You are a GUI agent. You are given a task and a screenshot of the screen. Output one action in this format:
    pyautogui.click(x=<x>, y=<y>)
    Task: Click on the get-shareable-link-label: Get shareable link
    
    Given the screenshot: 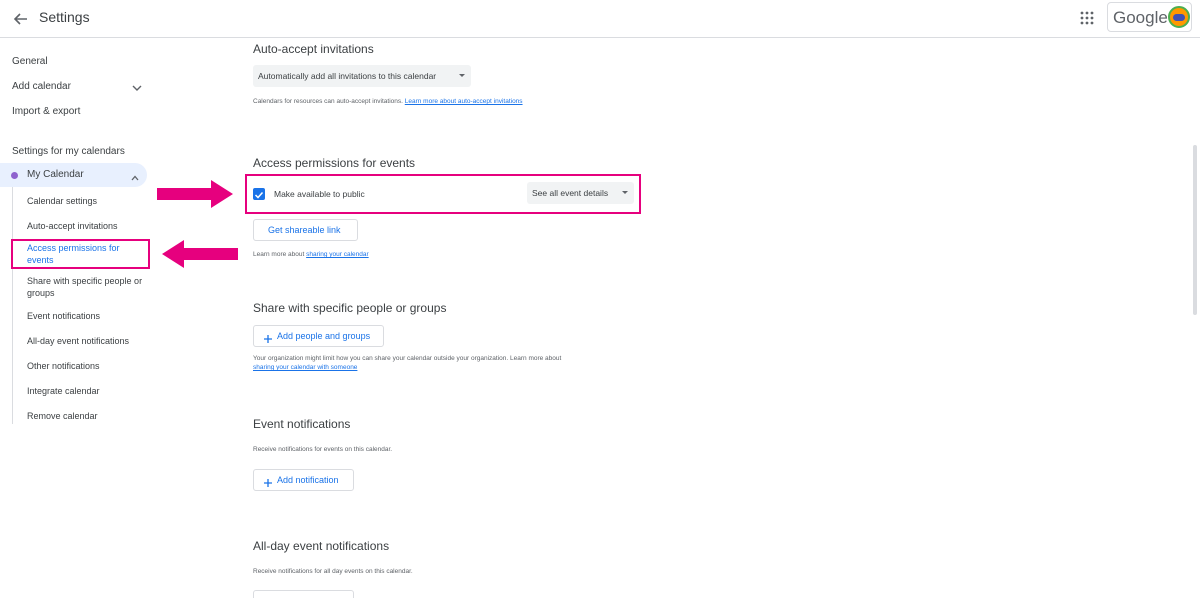 What is the action you would take?
    pyautogui.click(x=304, y=230)
    